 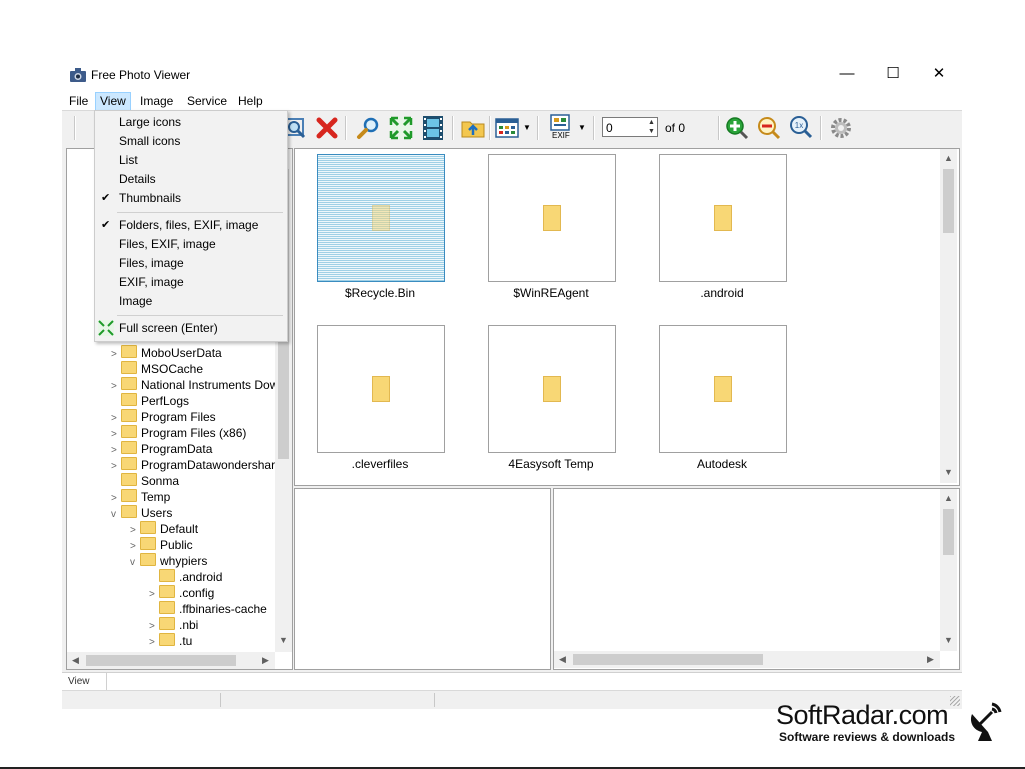 I want to click on tree-item: PerfLogs, so click(x=150, y=401).